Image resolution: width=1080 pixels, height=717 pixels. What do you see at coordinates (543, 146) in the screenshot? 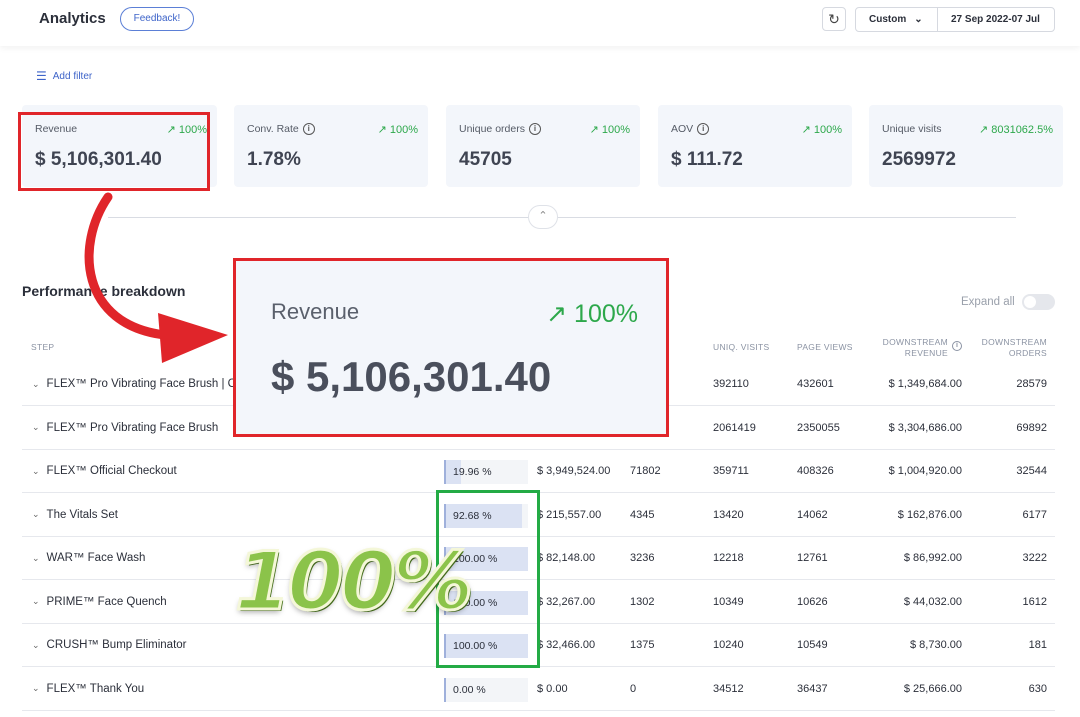
I see `kpi-card-unique-orders: Unique orders i ↗ 100% 45705` at bounding box center [543, 146].